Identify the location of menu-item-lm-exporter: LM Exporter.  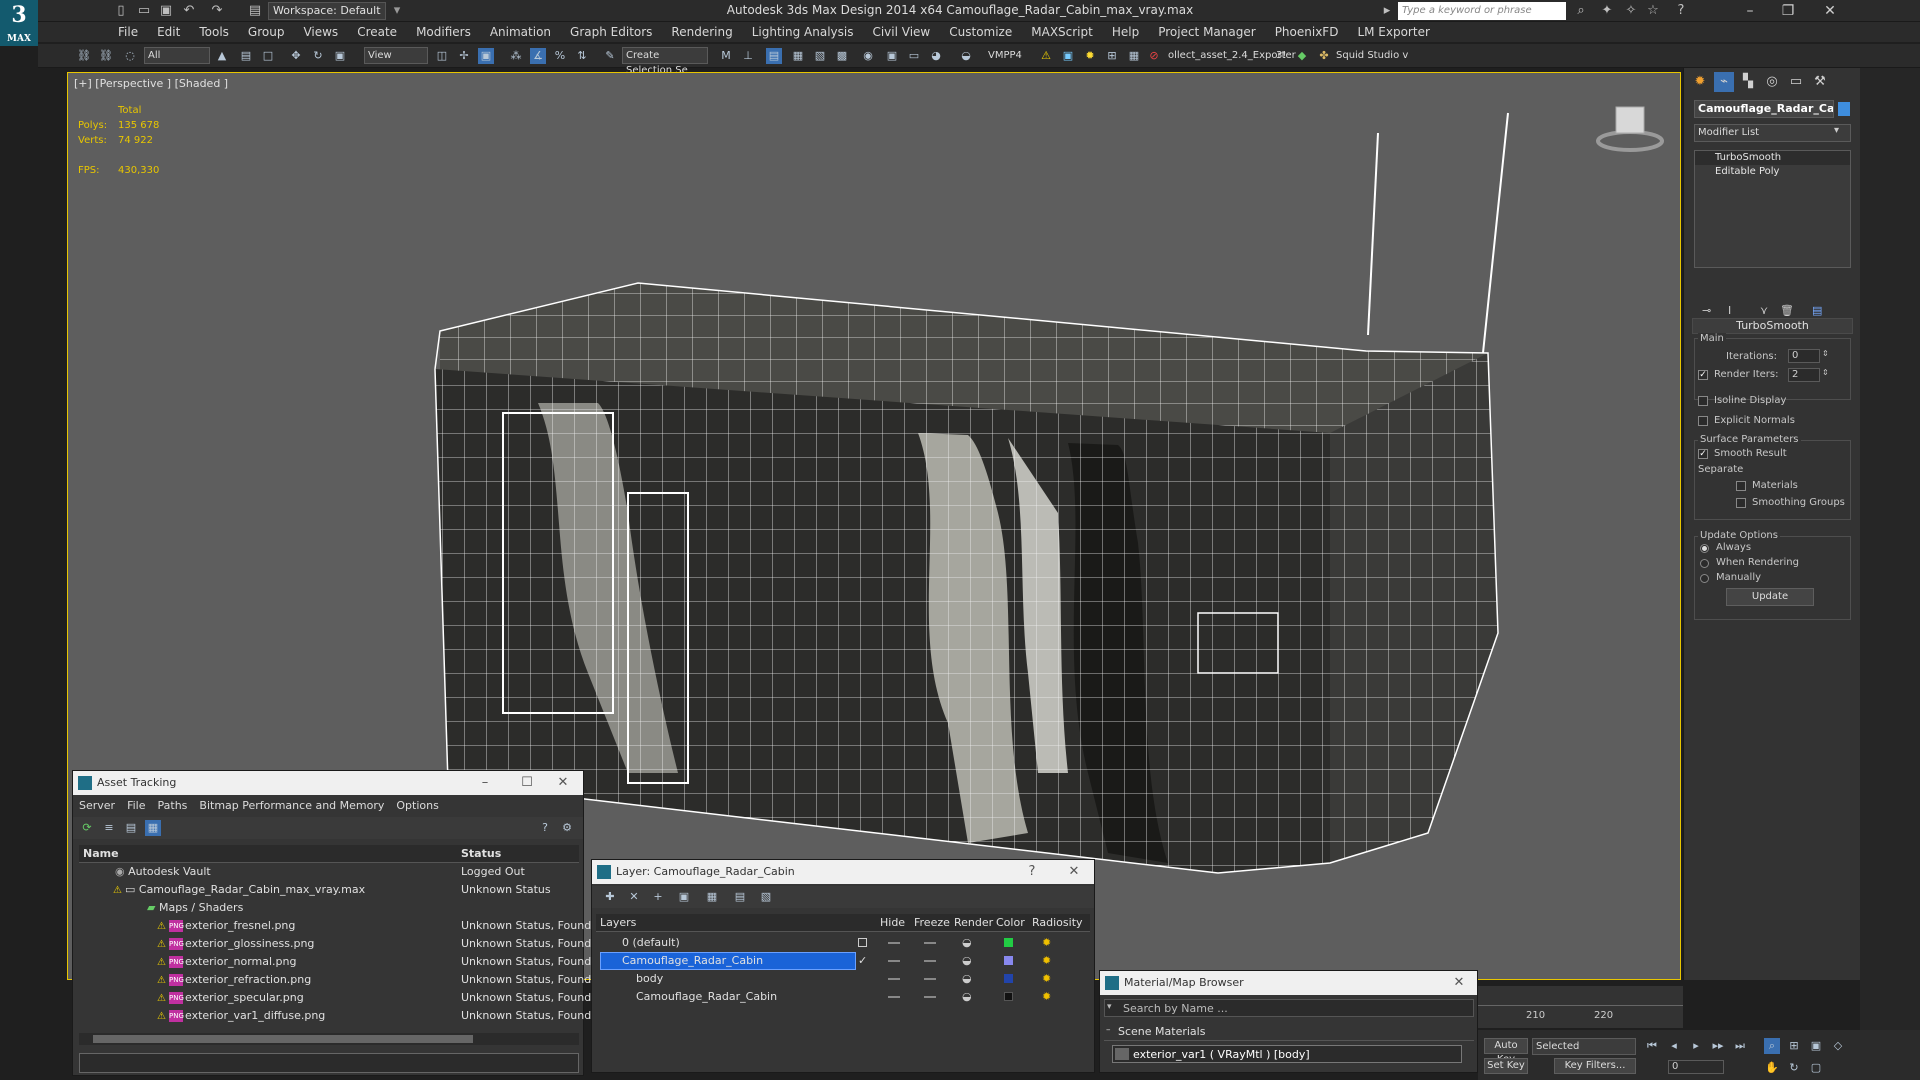
(1393, 32).